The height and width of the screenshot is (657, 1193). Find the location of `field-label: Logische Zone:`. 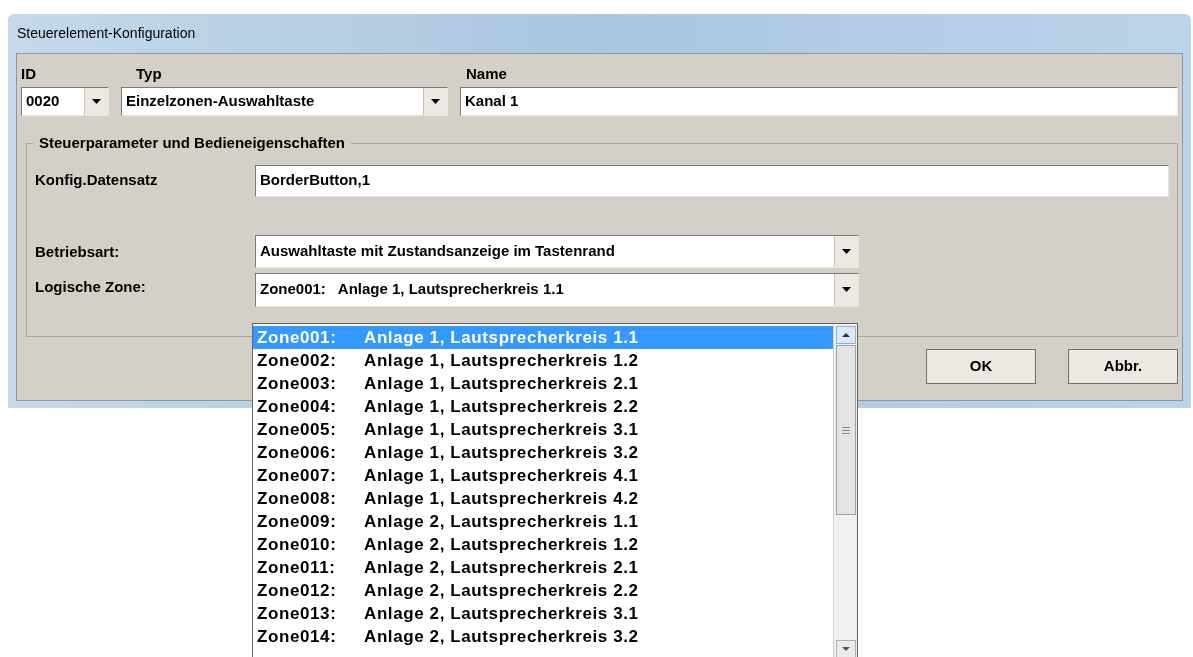

field-label: Logische Zone: is located at coordinates (91, 286).